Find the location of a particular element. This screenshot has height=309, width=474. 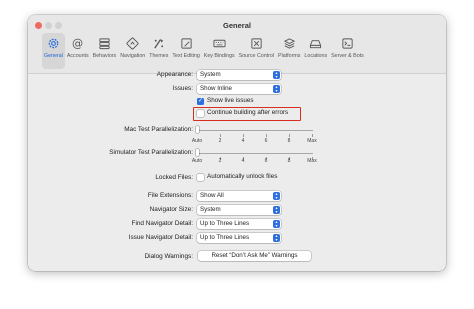

at-icon: @ is located at coordinates (78, 43).